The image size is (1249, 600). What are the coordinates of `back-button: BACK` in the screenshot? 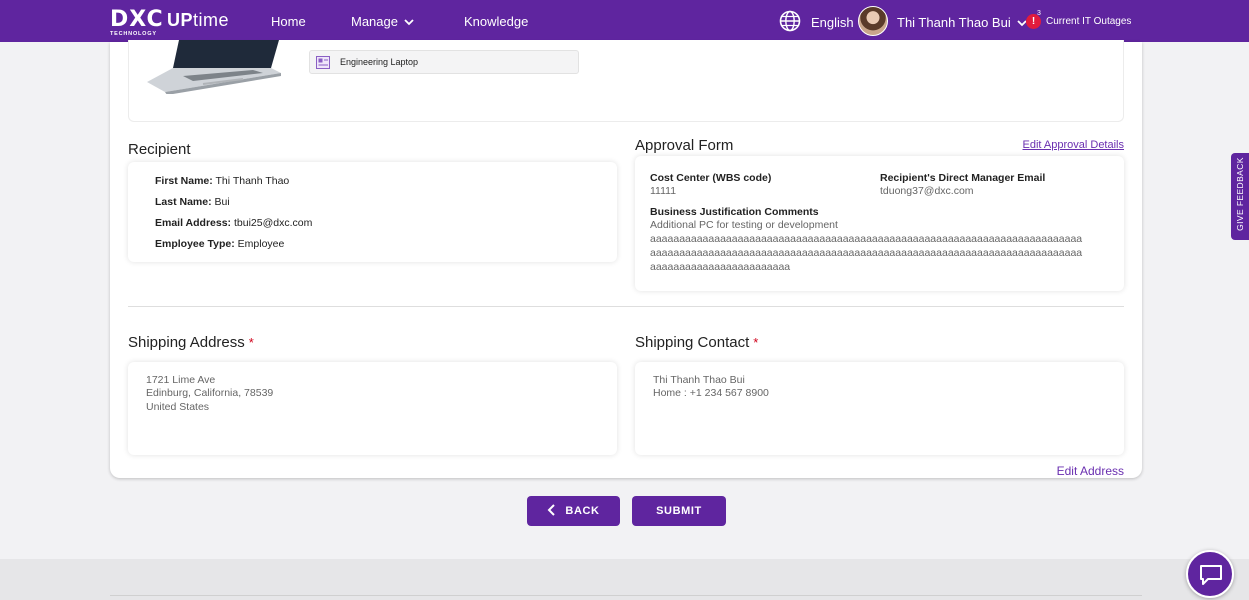 It's located at (573, 511).